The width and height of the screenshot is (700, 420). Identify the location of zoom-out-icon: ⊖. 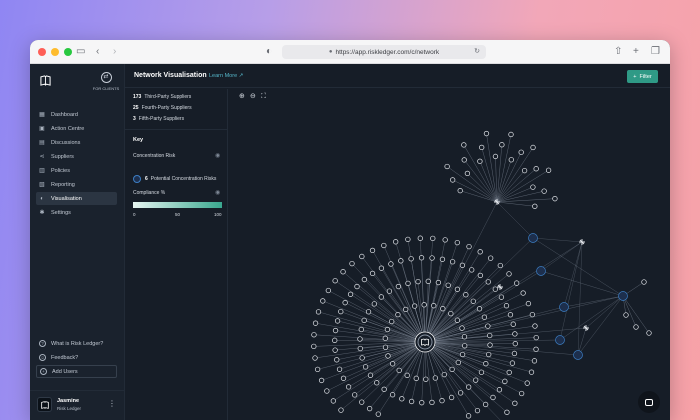
(253, 97).